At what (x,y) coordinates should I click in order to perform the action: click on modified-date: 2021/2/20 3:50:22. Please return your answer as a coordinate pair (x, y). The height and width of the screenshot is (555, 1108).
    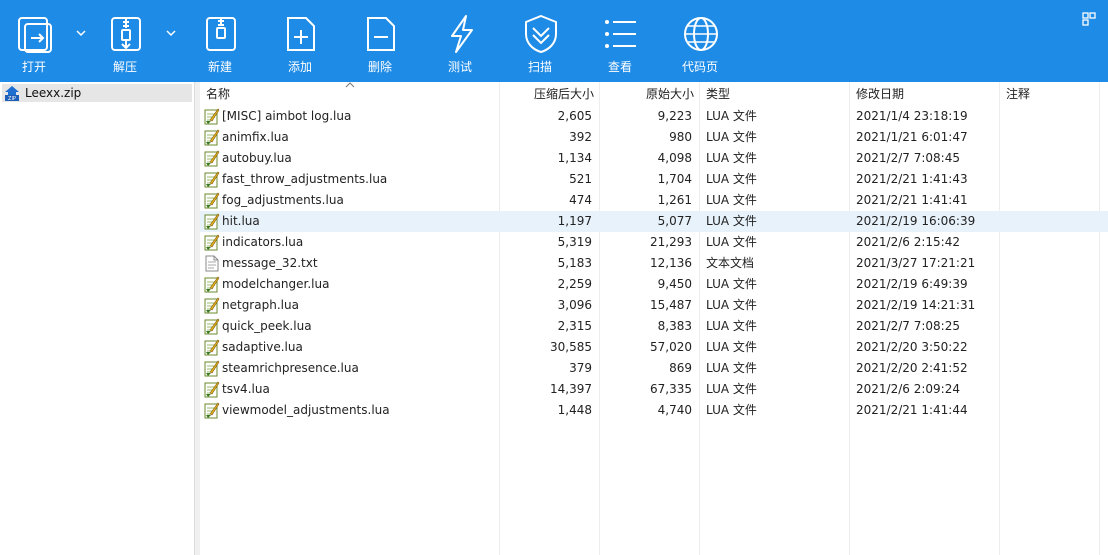
    Looking at the image, I should click on (912, 347).